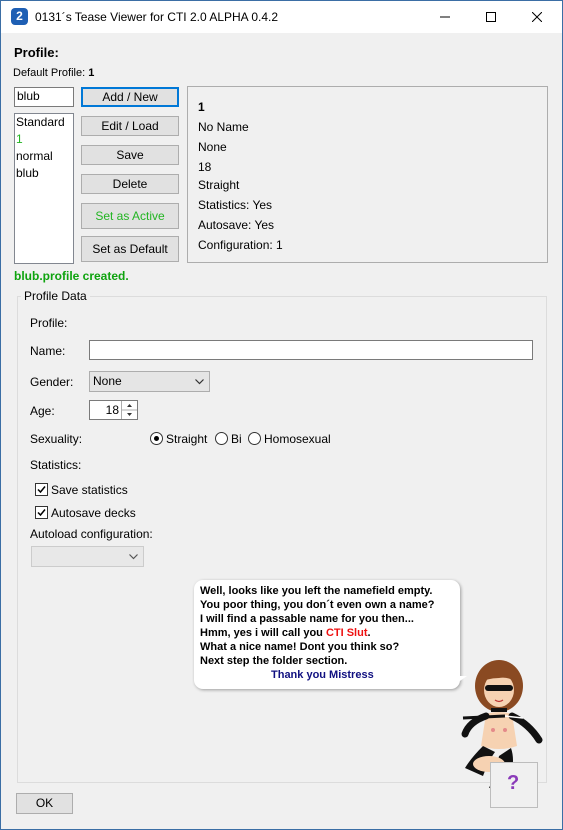 The height and width of the screenshot is (830, 563). Describe the element at coordinates (235, 205) in the screenshot. I see `info-statistics: Statistics: Yes` at that location.